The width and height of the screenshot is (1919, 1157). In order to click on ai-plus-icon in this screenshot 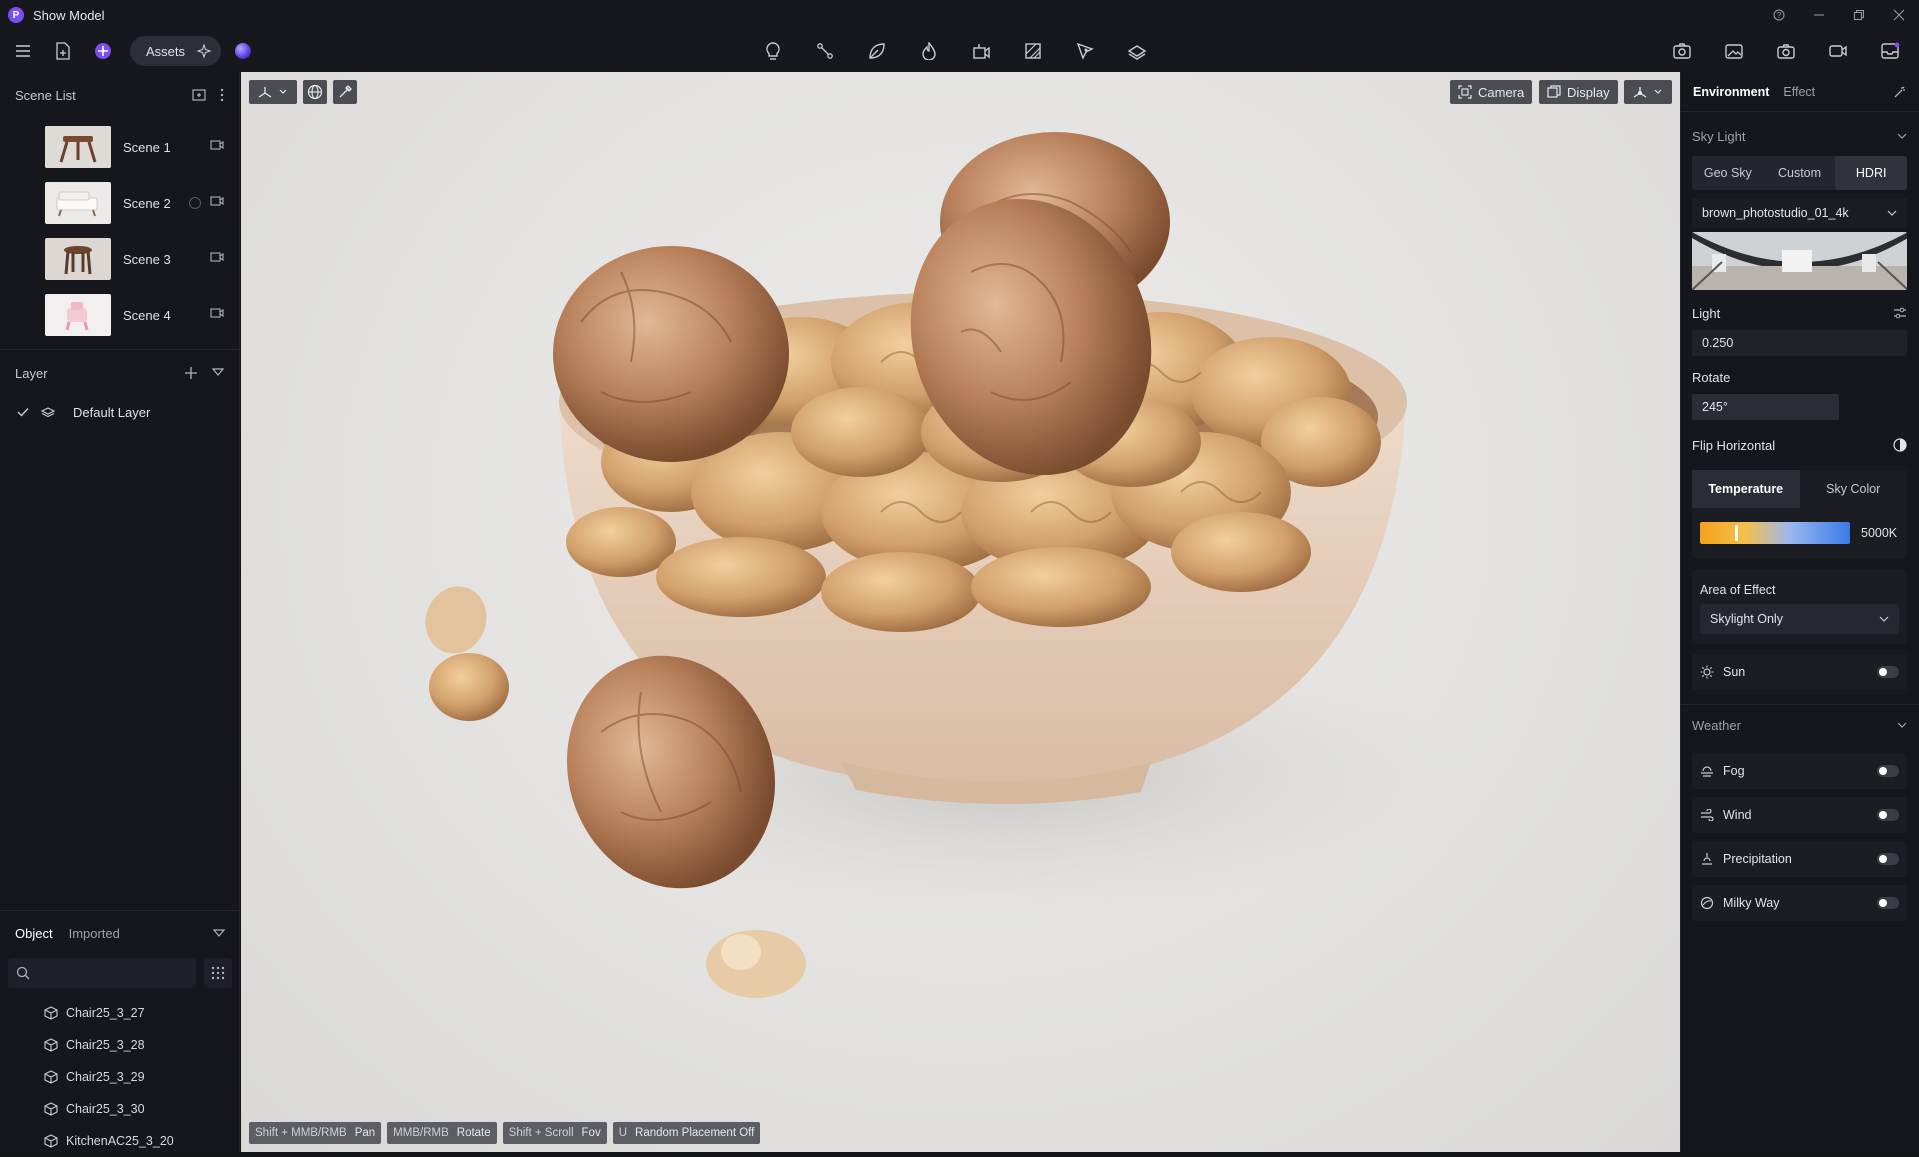, I will do `click(103, 51)`.